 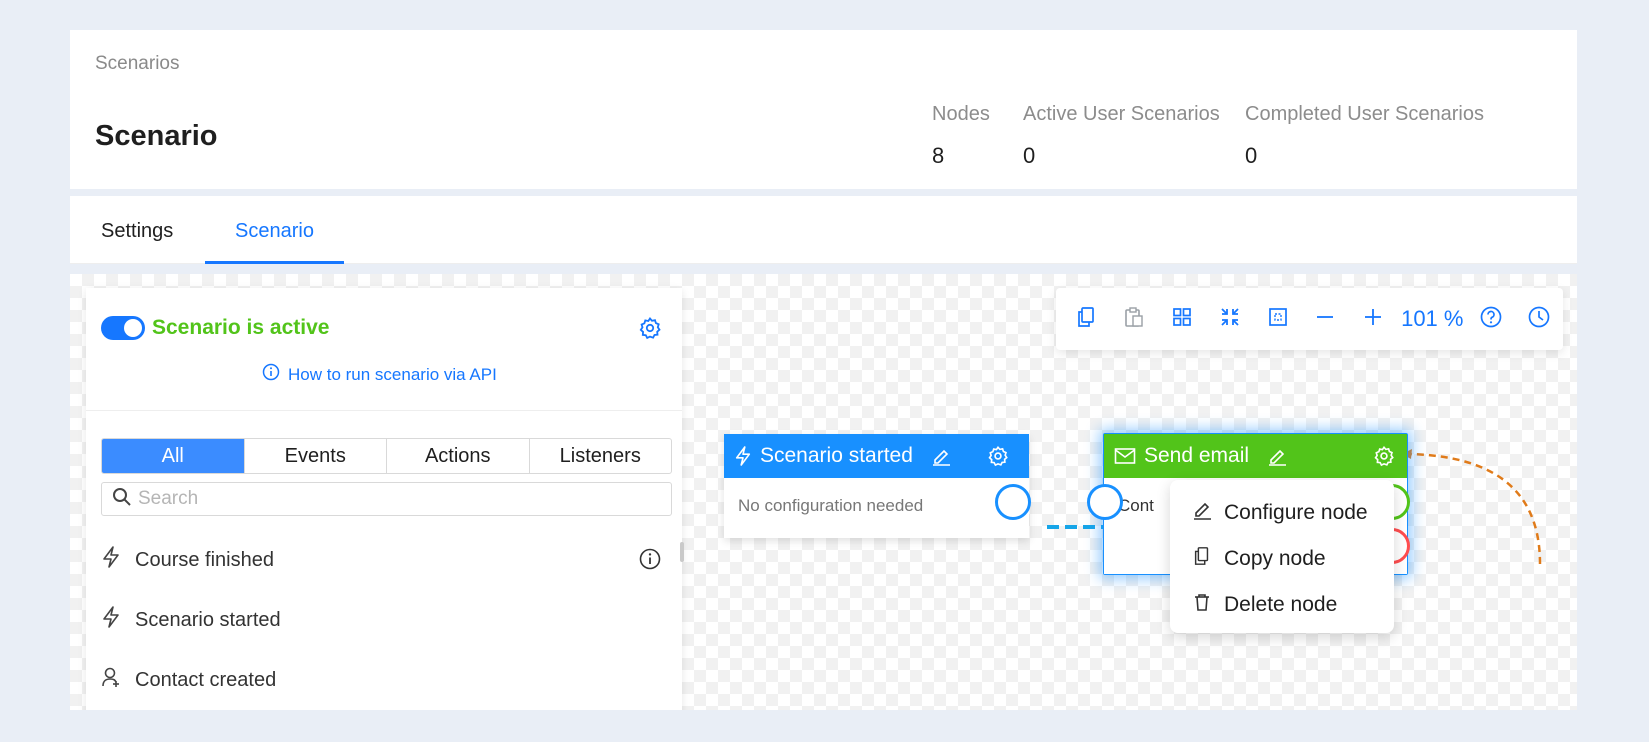 I want to click on node-title: Scenario started, so click(x=836, y=455).